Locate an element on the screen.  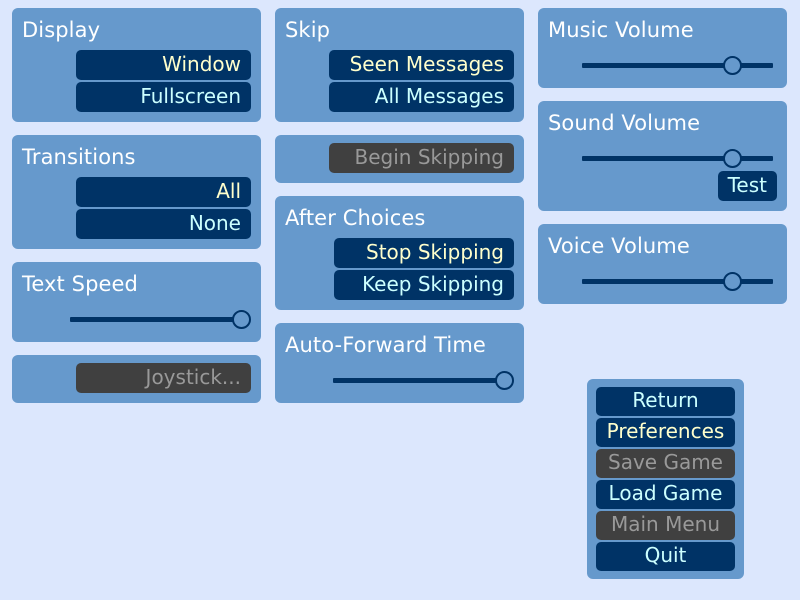
display-option-window: Window is located at coordinates (163, 65).